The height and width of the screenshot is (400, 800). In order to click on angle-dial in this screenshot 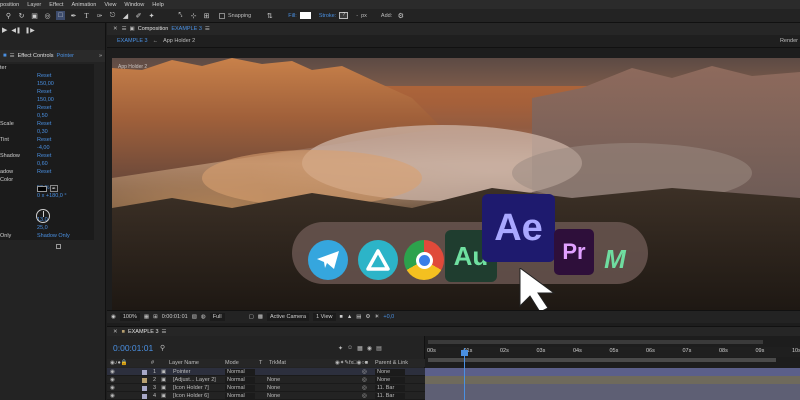, I will do `click(43, 216)`.